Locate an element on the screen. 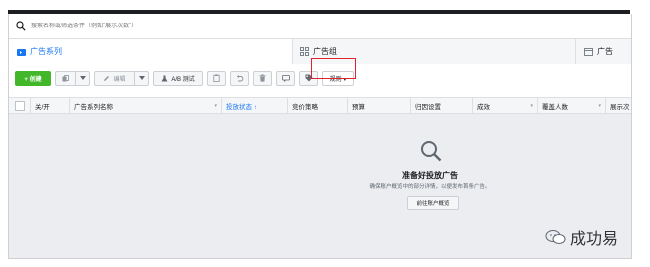 Image resolution: width=650 pixels, height=267 pixels. column-header: 覆盖人数 ▾ is located at coordinates (572, 105).